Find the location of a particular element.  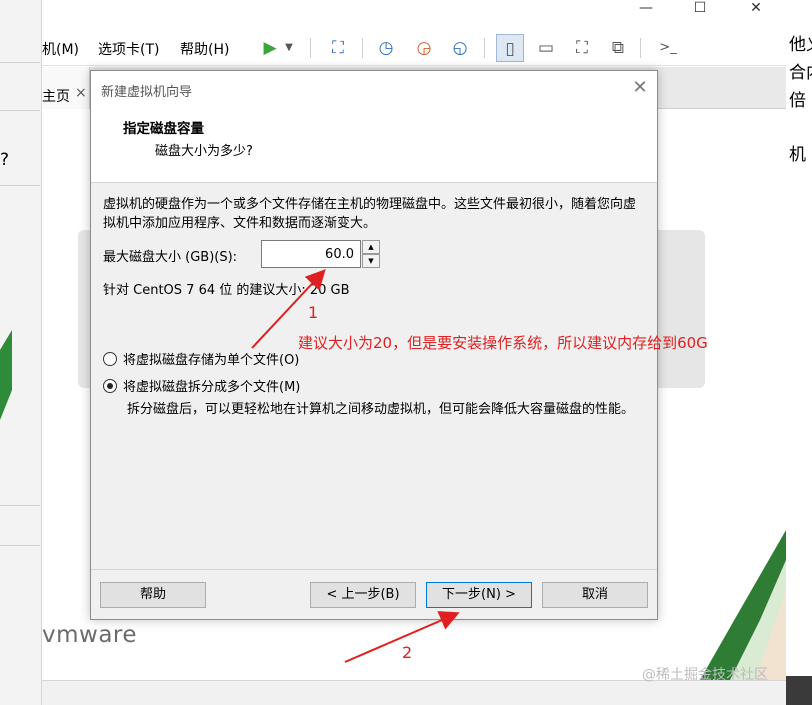

annotation-note: 建议大小为20，但是要安装操作系统，所以建议内存给到60G is located at coordinates (503, 343).